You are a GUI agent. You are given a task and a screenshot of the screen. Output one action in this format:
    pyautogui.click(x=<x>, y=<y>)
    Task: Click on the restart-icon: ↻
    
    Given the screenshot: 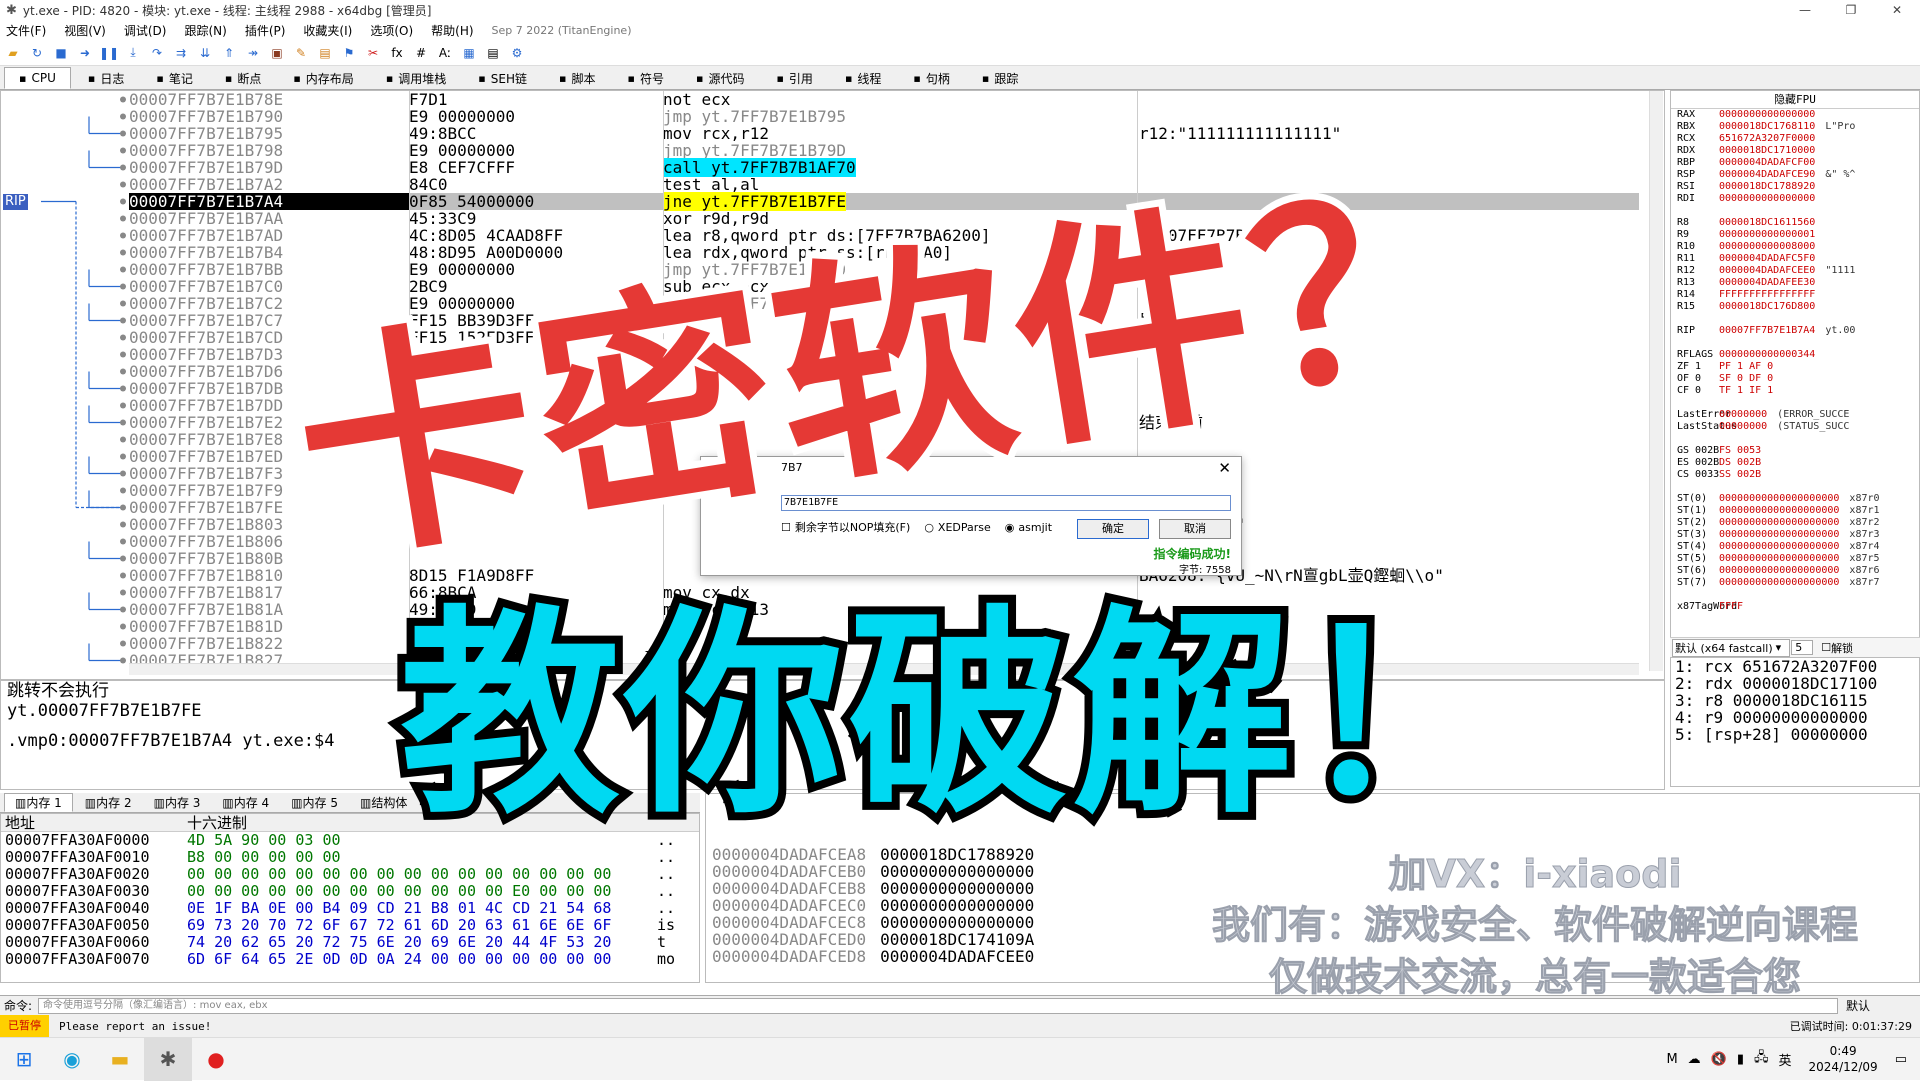 What is the action you would take?
    pyautogui.click(x=37, y=53)
    